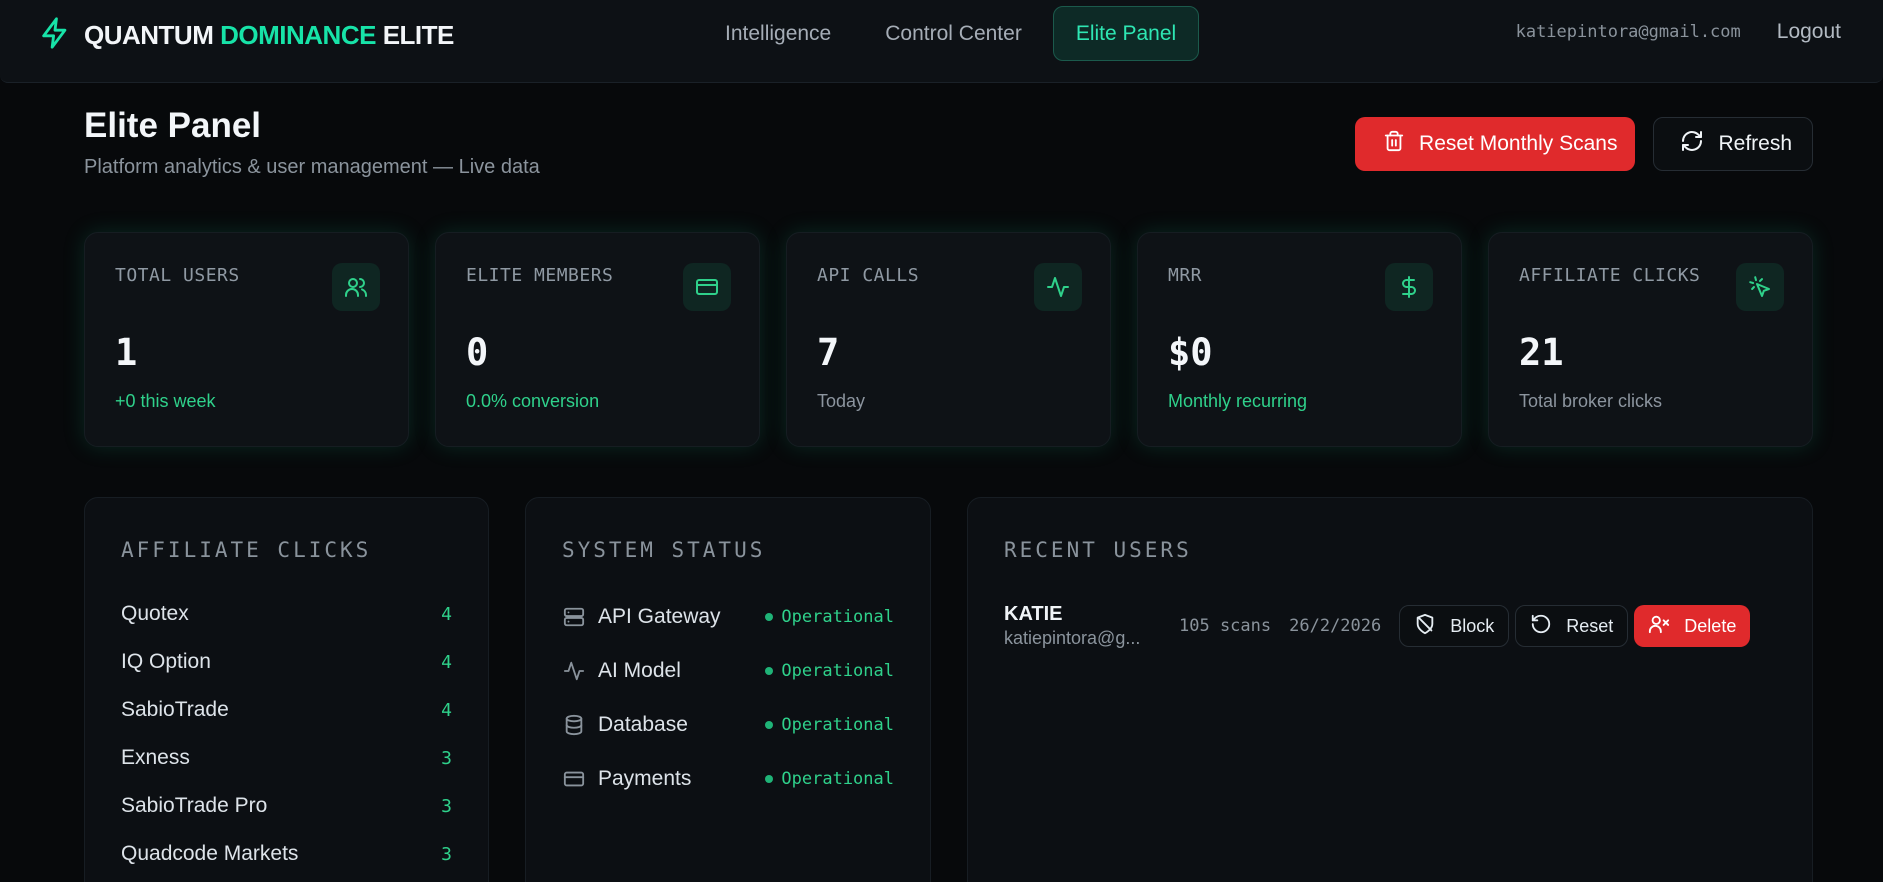  I want to click on stat-value: 21, so click(1541, 352).